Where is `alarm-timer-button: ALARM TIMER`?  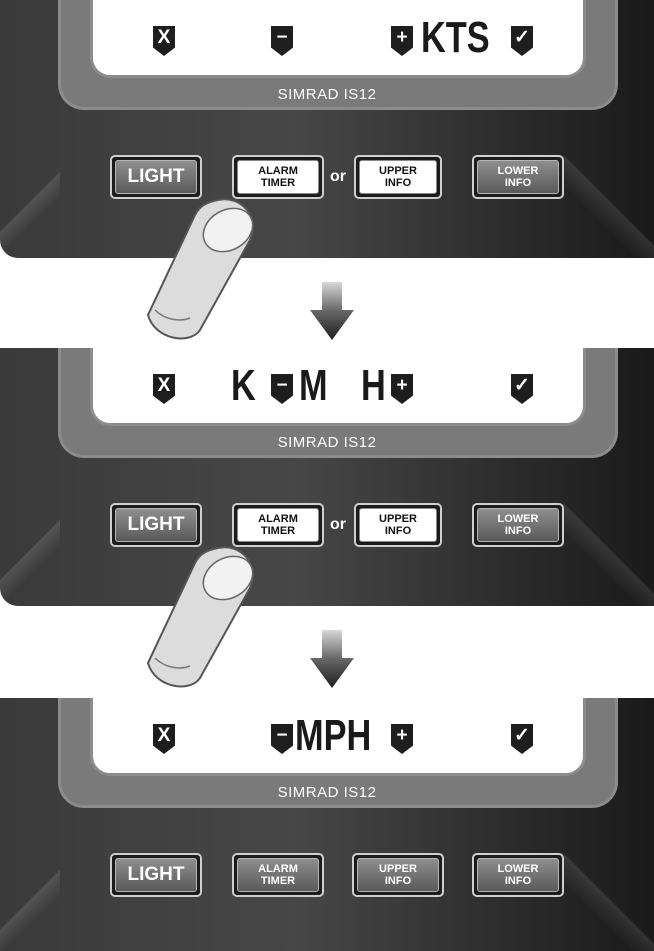
alarm-timer-button: ALARM TIMER is located at coordinates (278, 875).